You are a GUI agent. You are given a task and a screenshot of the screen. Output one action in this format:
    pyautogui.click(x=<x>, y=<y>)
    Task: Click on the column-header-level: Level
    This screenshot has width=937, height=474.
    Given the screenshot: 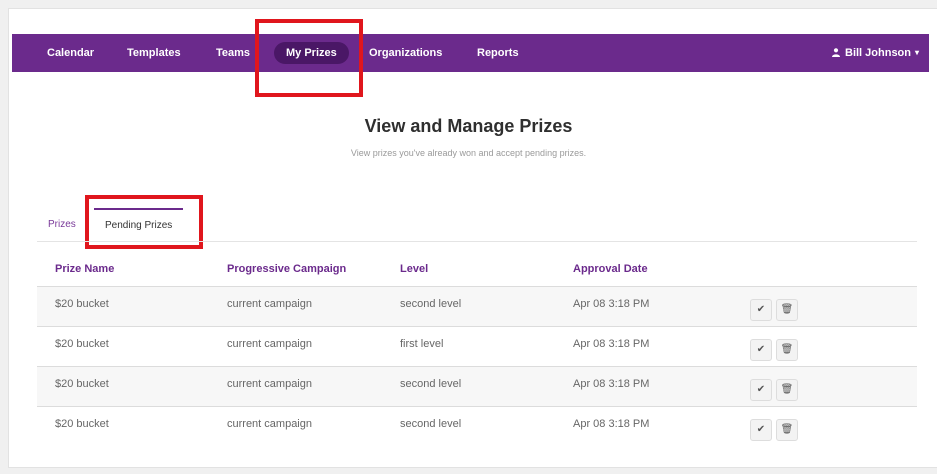 What is the action you would take?
    pyautogui.click(x=414, y=269)
    